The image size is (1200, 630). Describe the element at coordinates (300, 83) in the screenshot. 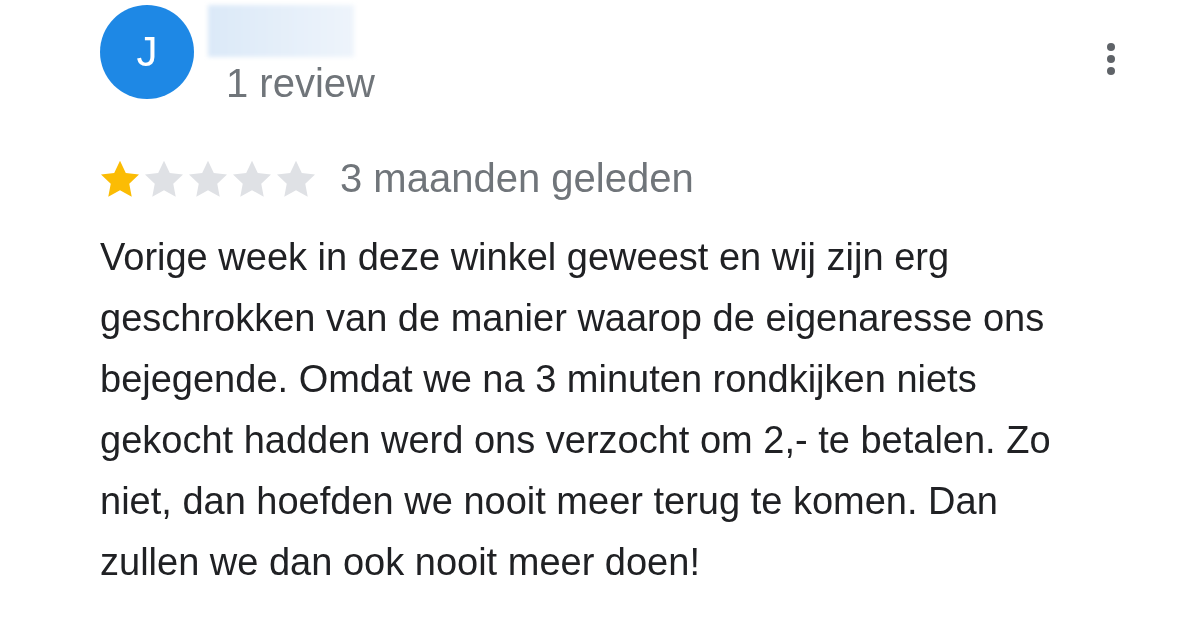

I see `review-count: 1 review` at that location.